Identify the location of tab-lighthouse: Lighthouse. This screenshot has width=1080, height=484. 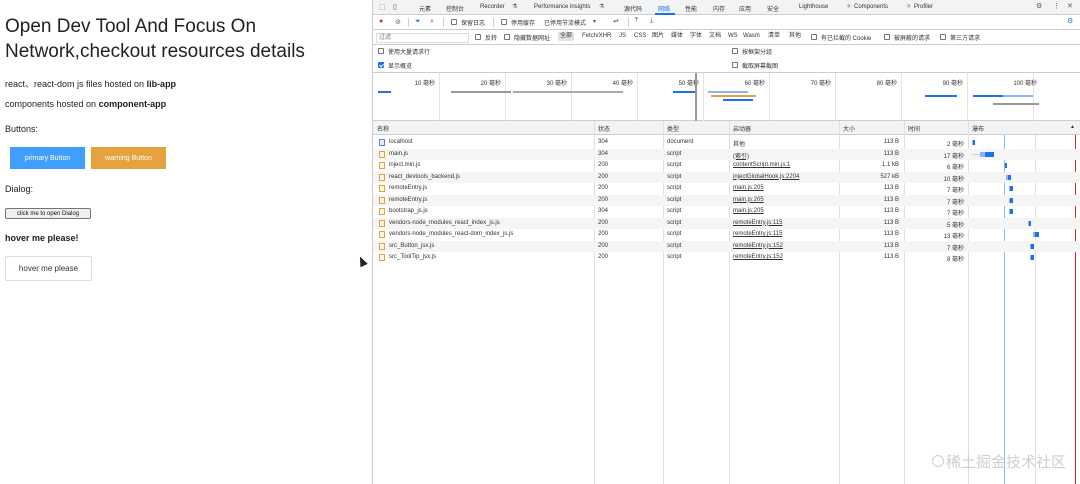
(813, 7).